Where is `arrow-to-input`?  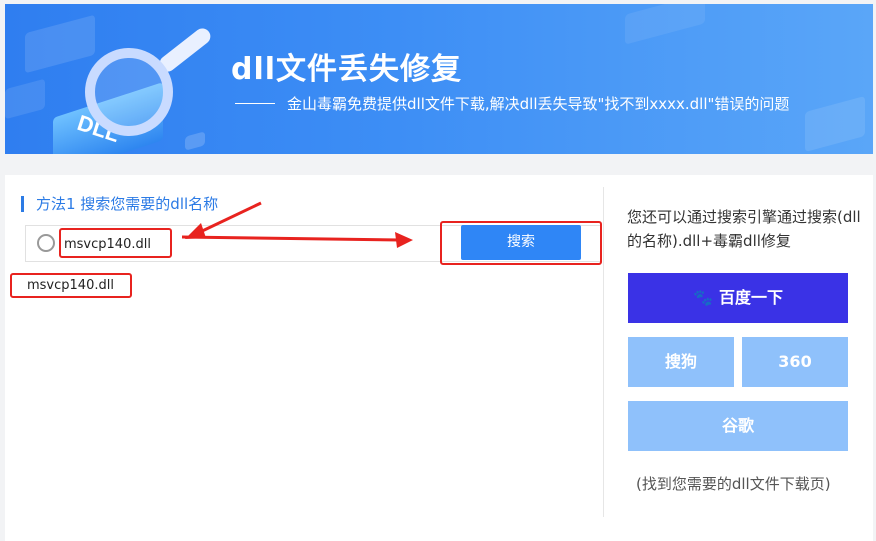 arrow-to-input is located at coordinates (229, 218).